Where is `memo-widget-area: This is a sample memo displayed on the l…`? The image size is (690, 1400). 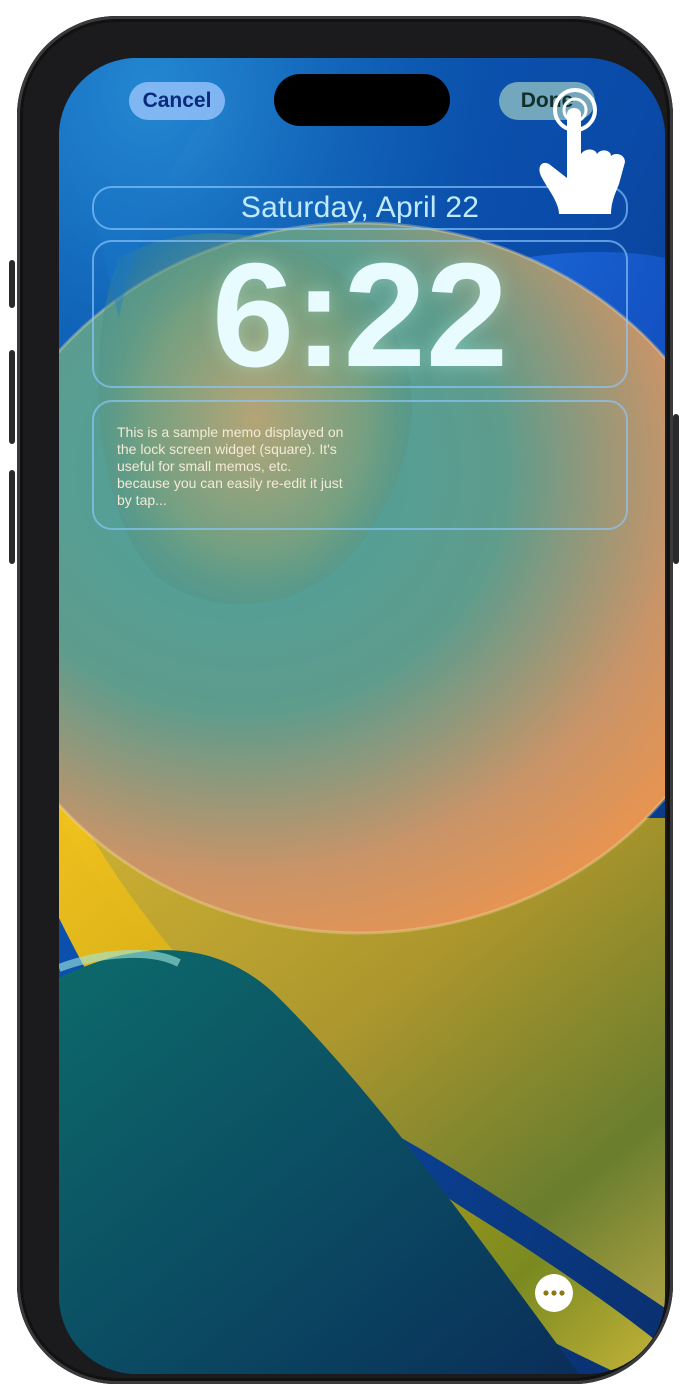
memo-widget-area: This is a sample memo displayed on the l… is located at coordinates (360, 465).